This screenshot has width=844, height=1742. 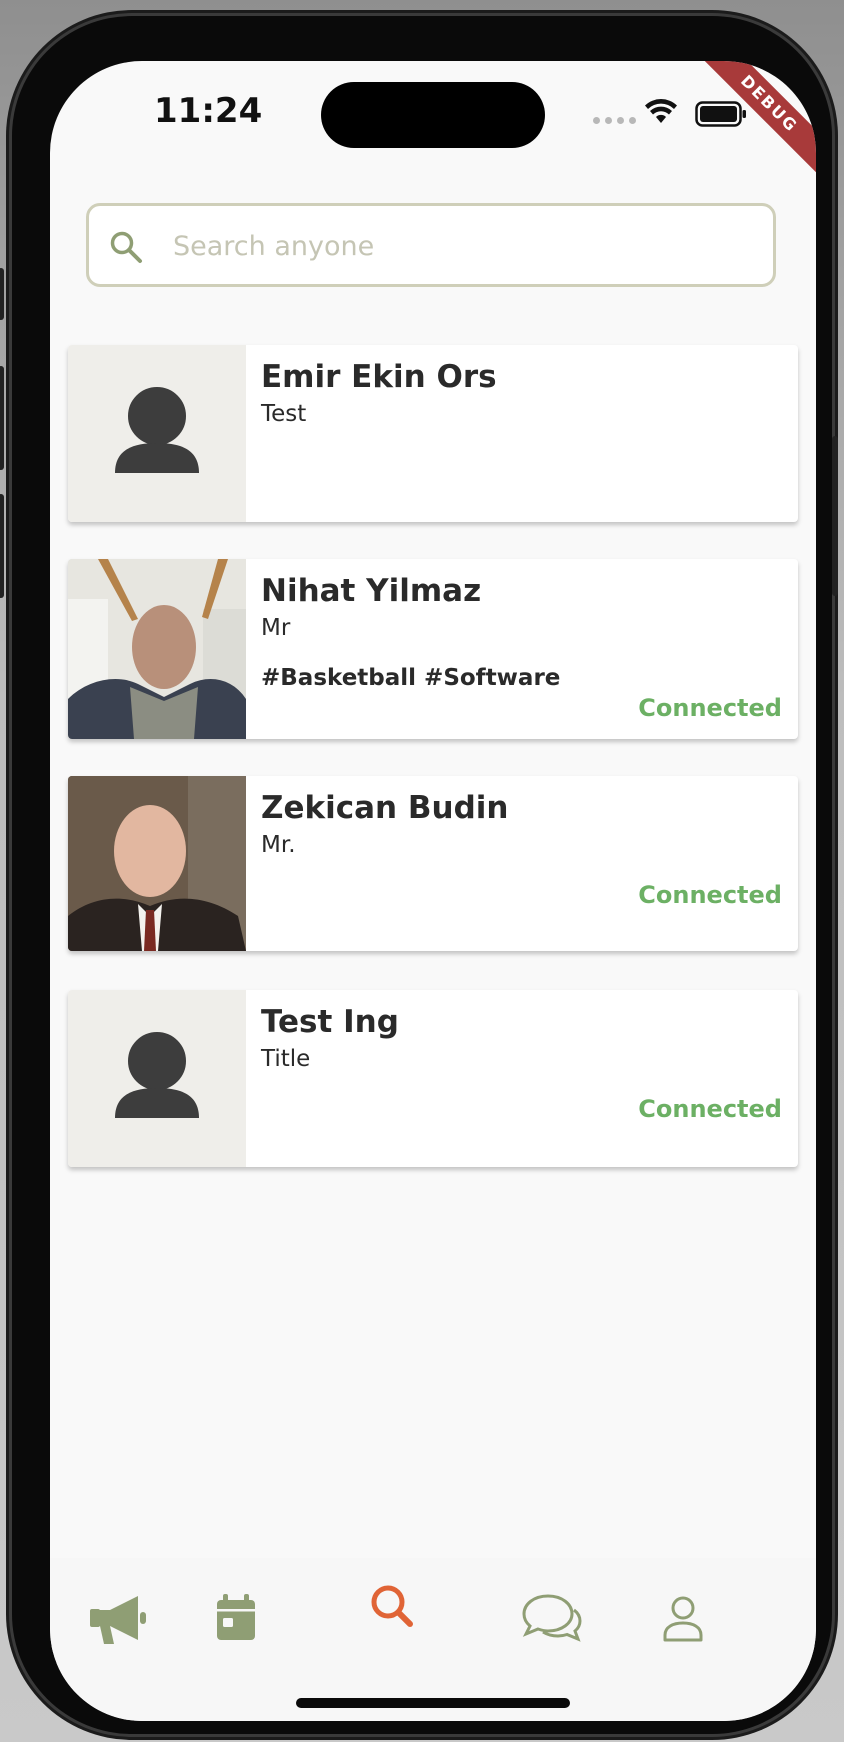 I want to click on signal-icon, so click(x=614, y=120).